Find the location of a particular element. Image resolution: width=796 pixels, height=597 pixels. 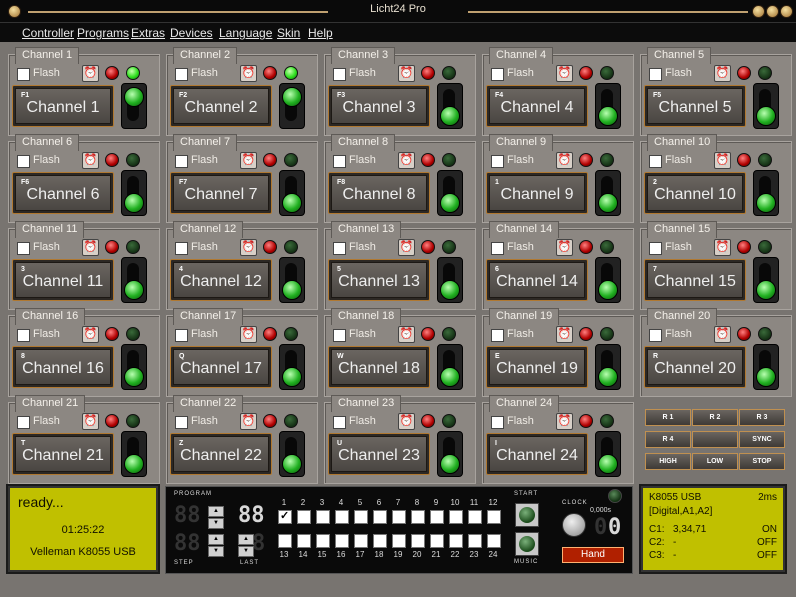

clock-knob is located at coordinates (574, 525).